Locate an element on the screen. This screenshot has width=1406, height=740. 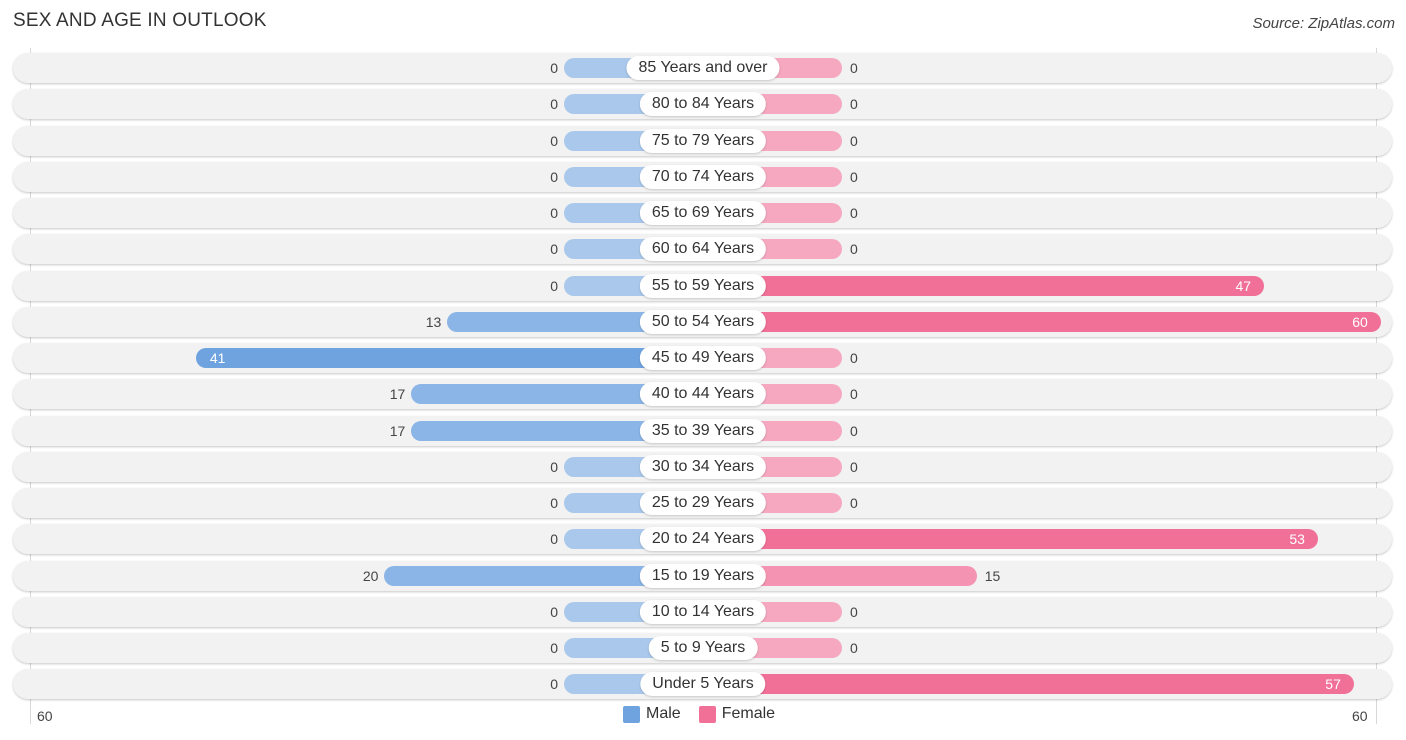
category-label: 15 to 19 Years is located at coordinates (703, 576).